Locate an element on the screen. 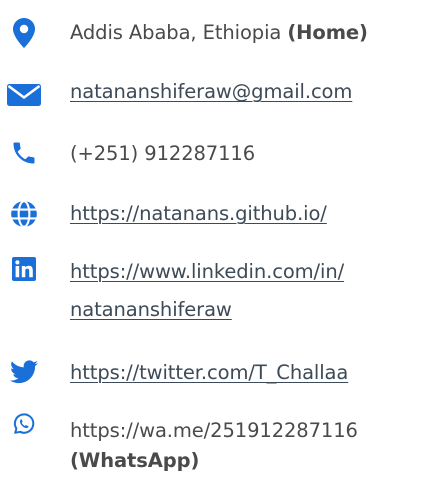  location-city: Addis Ababa, Ethiopia is located at coordinates (176, 32).